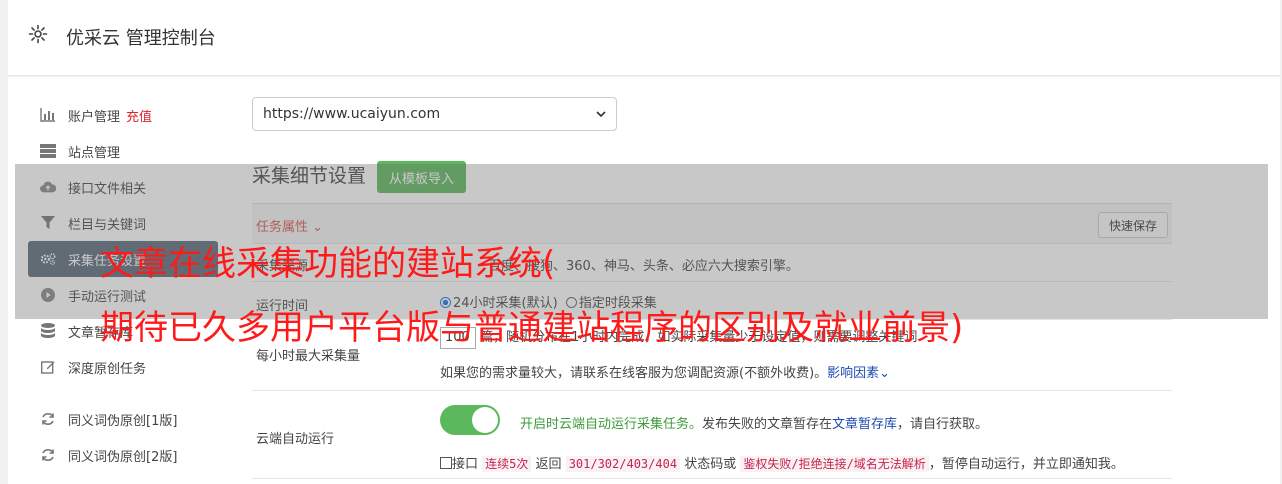 This screenshot has height=484, width=1282. I want to click on sidebar-item-label: 同义词伪原创[1版], so click(123, 421).